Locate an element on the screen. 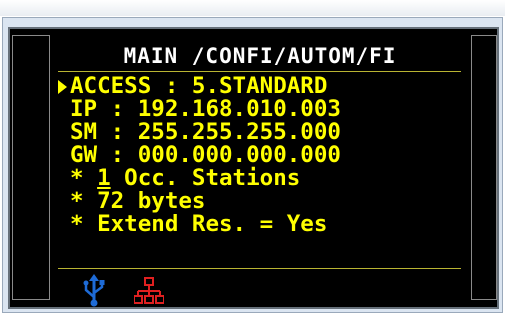 The width and height of the screenshot is (505, 318). menu-path-title: MAIN /CONFI/AUTOM/FI is located at coordinates (260, 56).